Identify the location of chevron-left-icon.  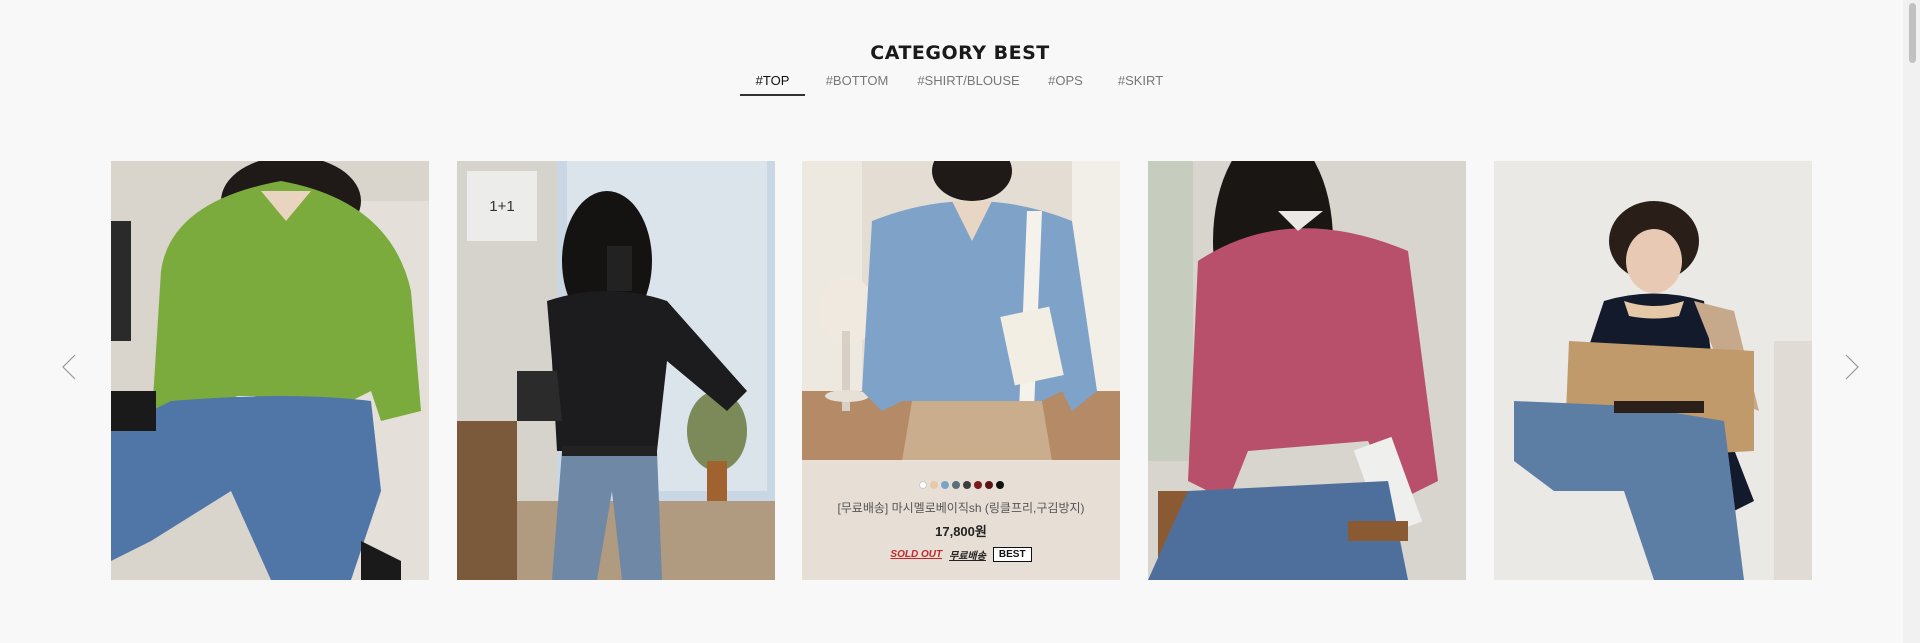
(69, 367).